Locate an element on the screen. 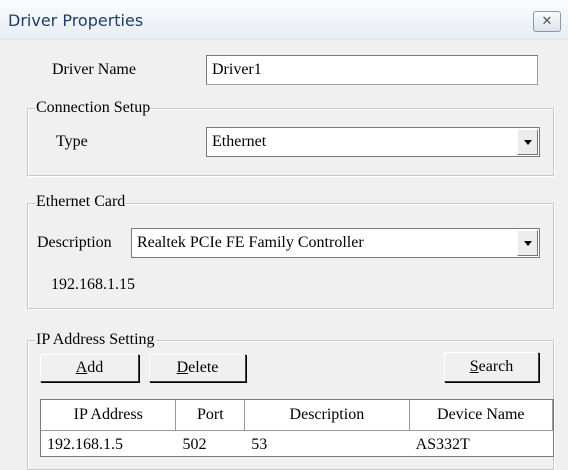 Image resolution: width=568 pixels, height=470 pixels. column-header-device-name: Device Name is located at coordinates (481, 415).